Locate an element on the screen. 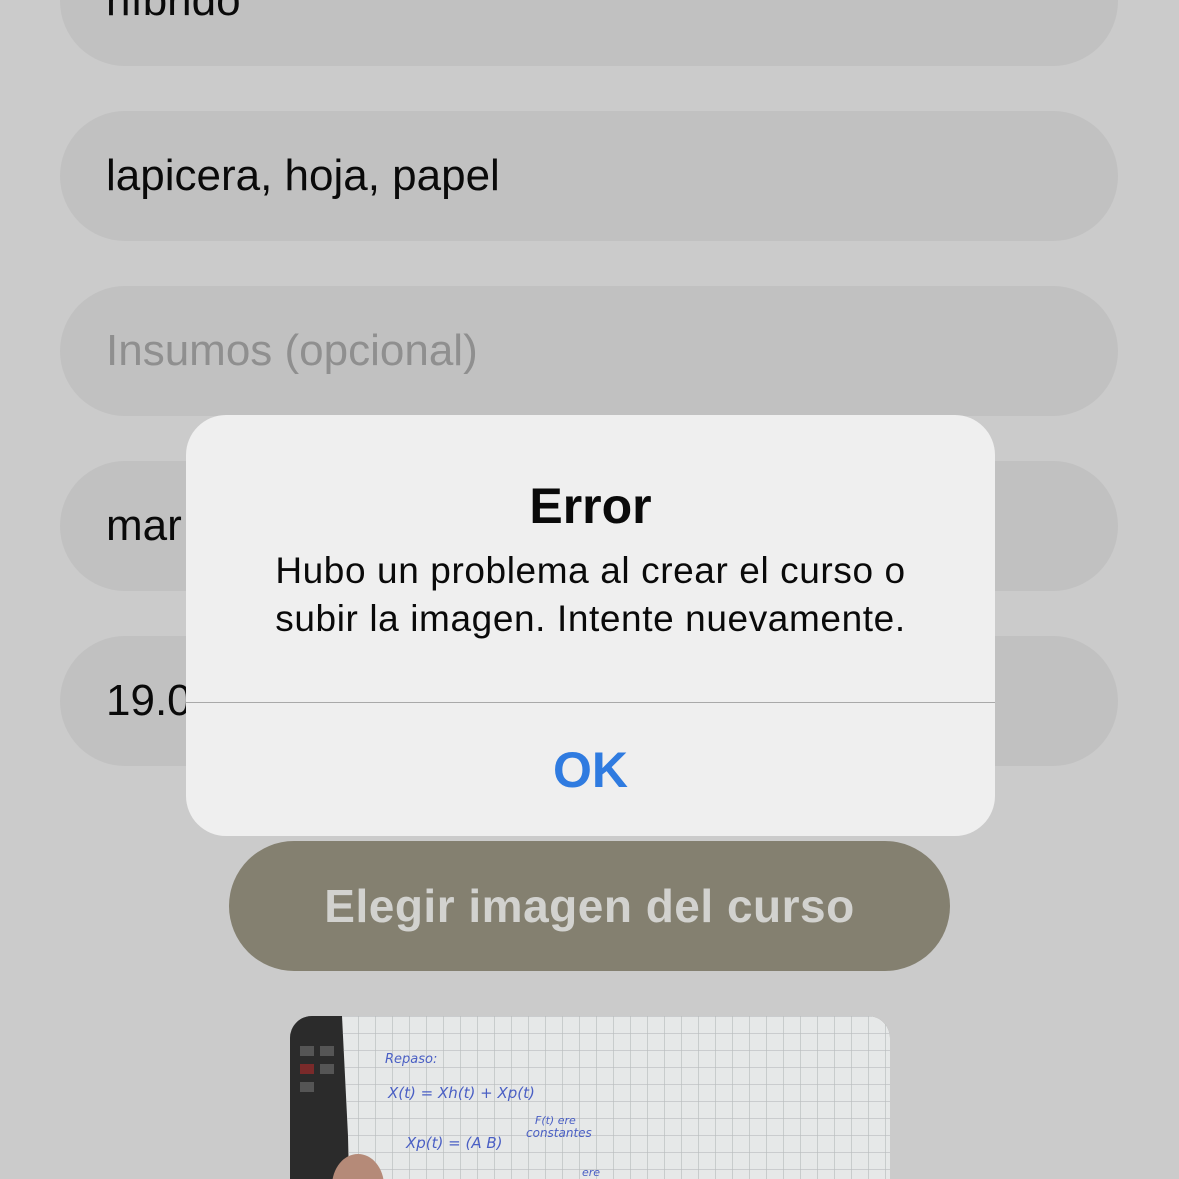 This screenshot has width=1179, height=1179. choose-image-button: Elegir imagen del curso is located at coordinates (589, 906).